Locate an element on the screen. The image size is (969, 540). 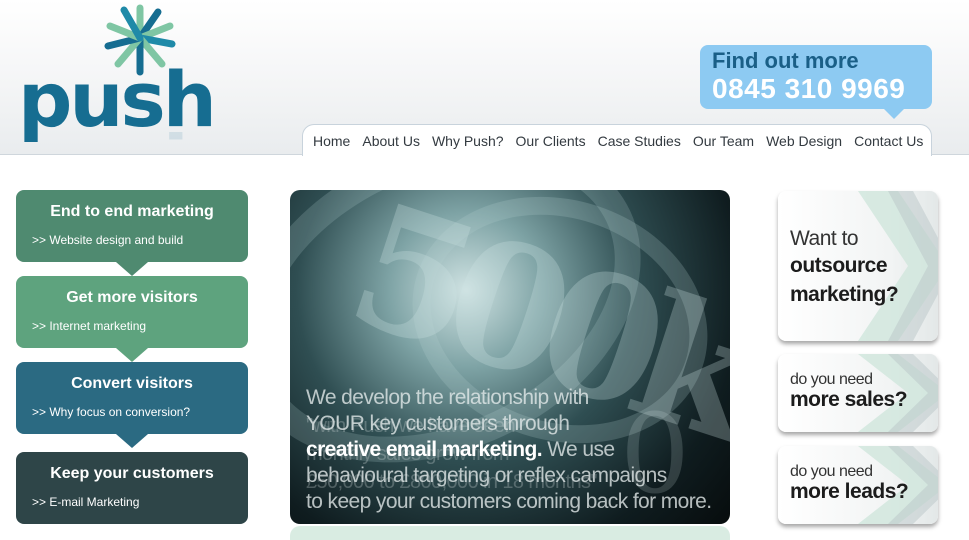
outsource-marketing-button: Want to outsource marketing? is located at coordinates (858, 266).